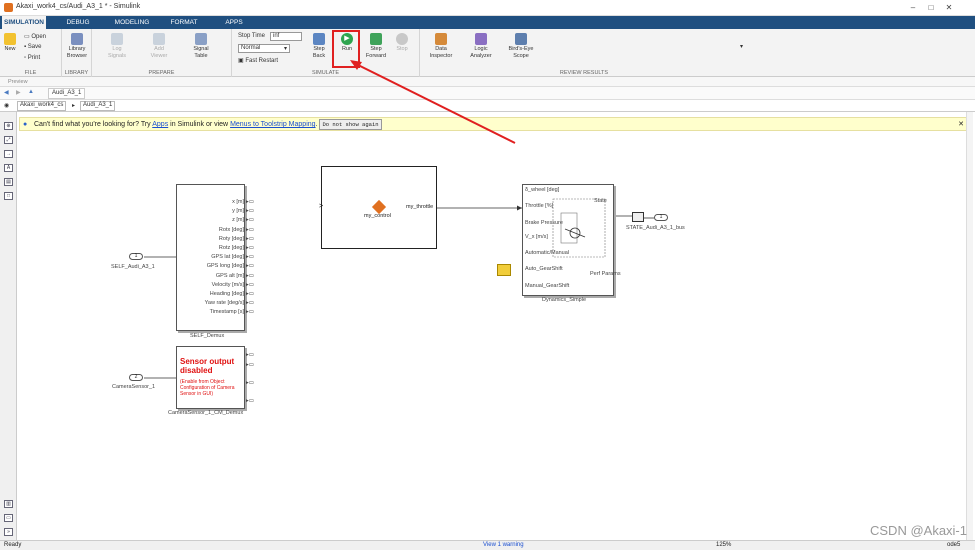 This screenshot has height=550, width=975. Describe the element at coordinates (655, 228) in the screenshot. I see `state-outport-label: STATE_Audi_A3_1_bus` at that location.